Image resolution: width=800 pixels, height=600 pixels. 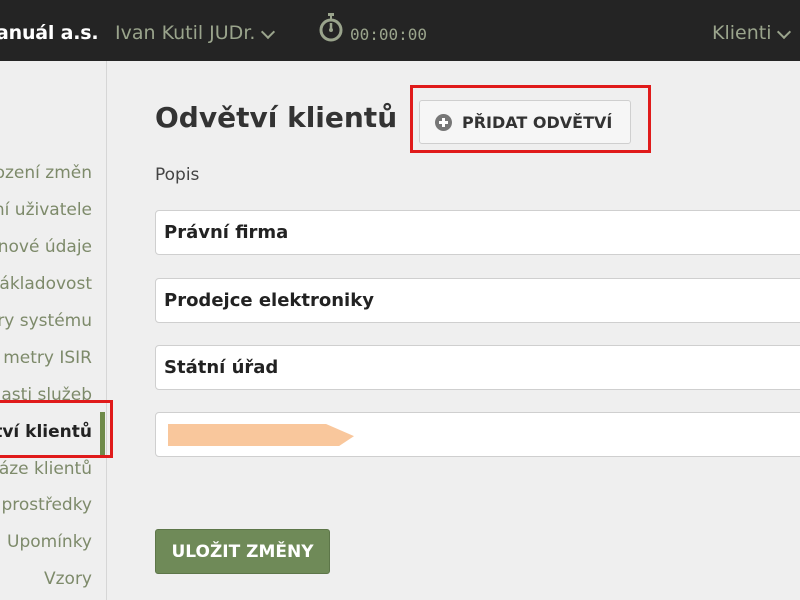 What do you see at coordinates (389, 34) in the screenshot?
I see `timer-value: 00:00:00` at bounding box center [389, 34].